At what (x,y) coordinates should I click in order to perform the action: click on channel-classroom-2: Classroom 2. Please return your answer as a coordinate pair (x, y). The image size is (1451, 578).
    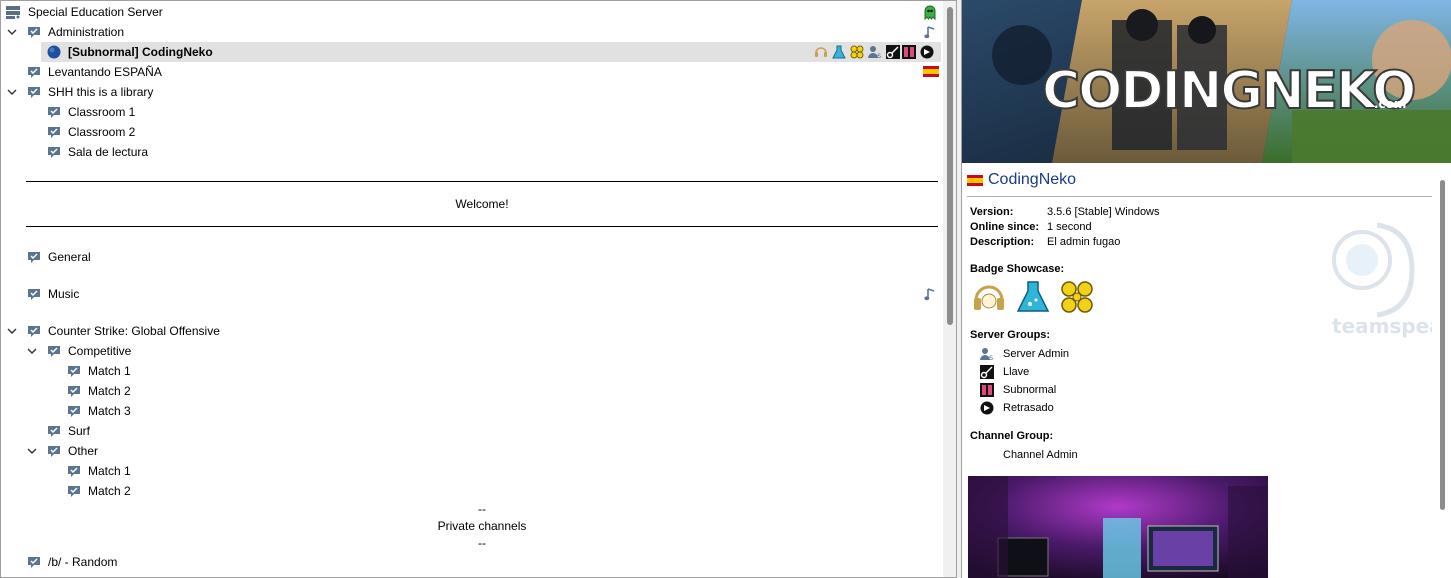
    Looking at the image, I should click on (490, 132).